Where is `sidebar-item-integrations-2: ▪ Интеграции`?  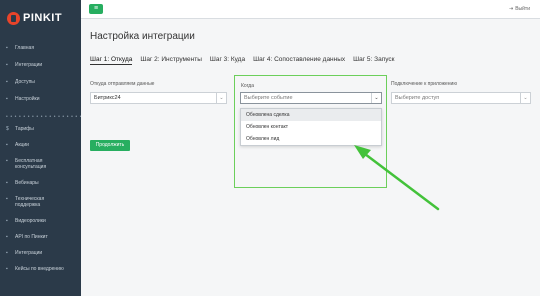 sidebar-item-integrations-2: ▪ Интеграции is located at coordinates (40, 258).